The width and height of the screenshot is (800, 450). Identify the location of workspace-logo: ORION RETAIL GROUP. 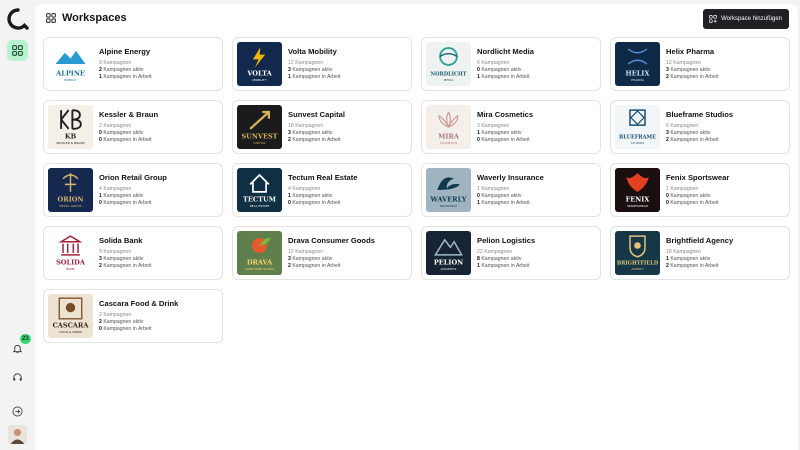
(70, 190).